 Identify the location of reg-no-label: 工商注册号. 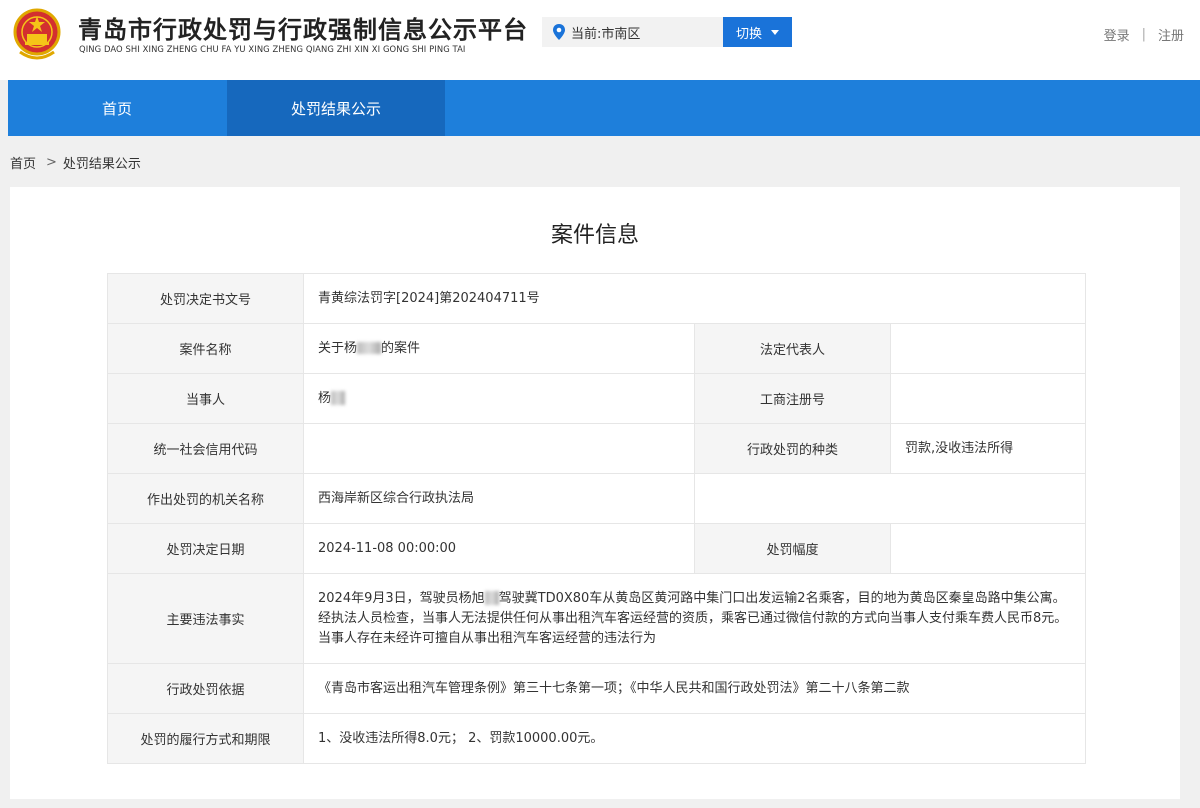
(792, 398).